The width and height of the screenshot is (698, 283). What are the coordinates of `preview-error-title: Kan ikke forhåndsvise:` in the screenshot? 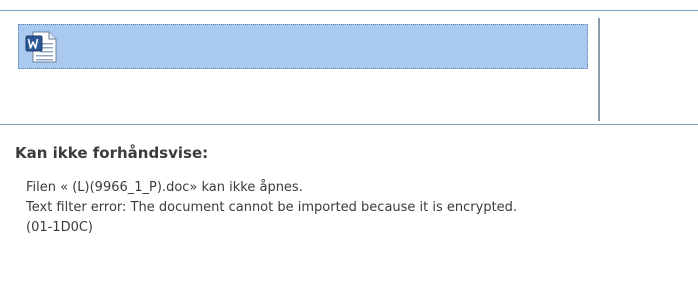 It's located at (112, 153).